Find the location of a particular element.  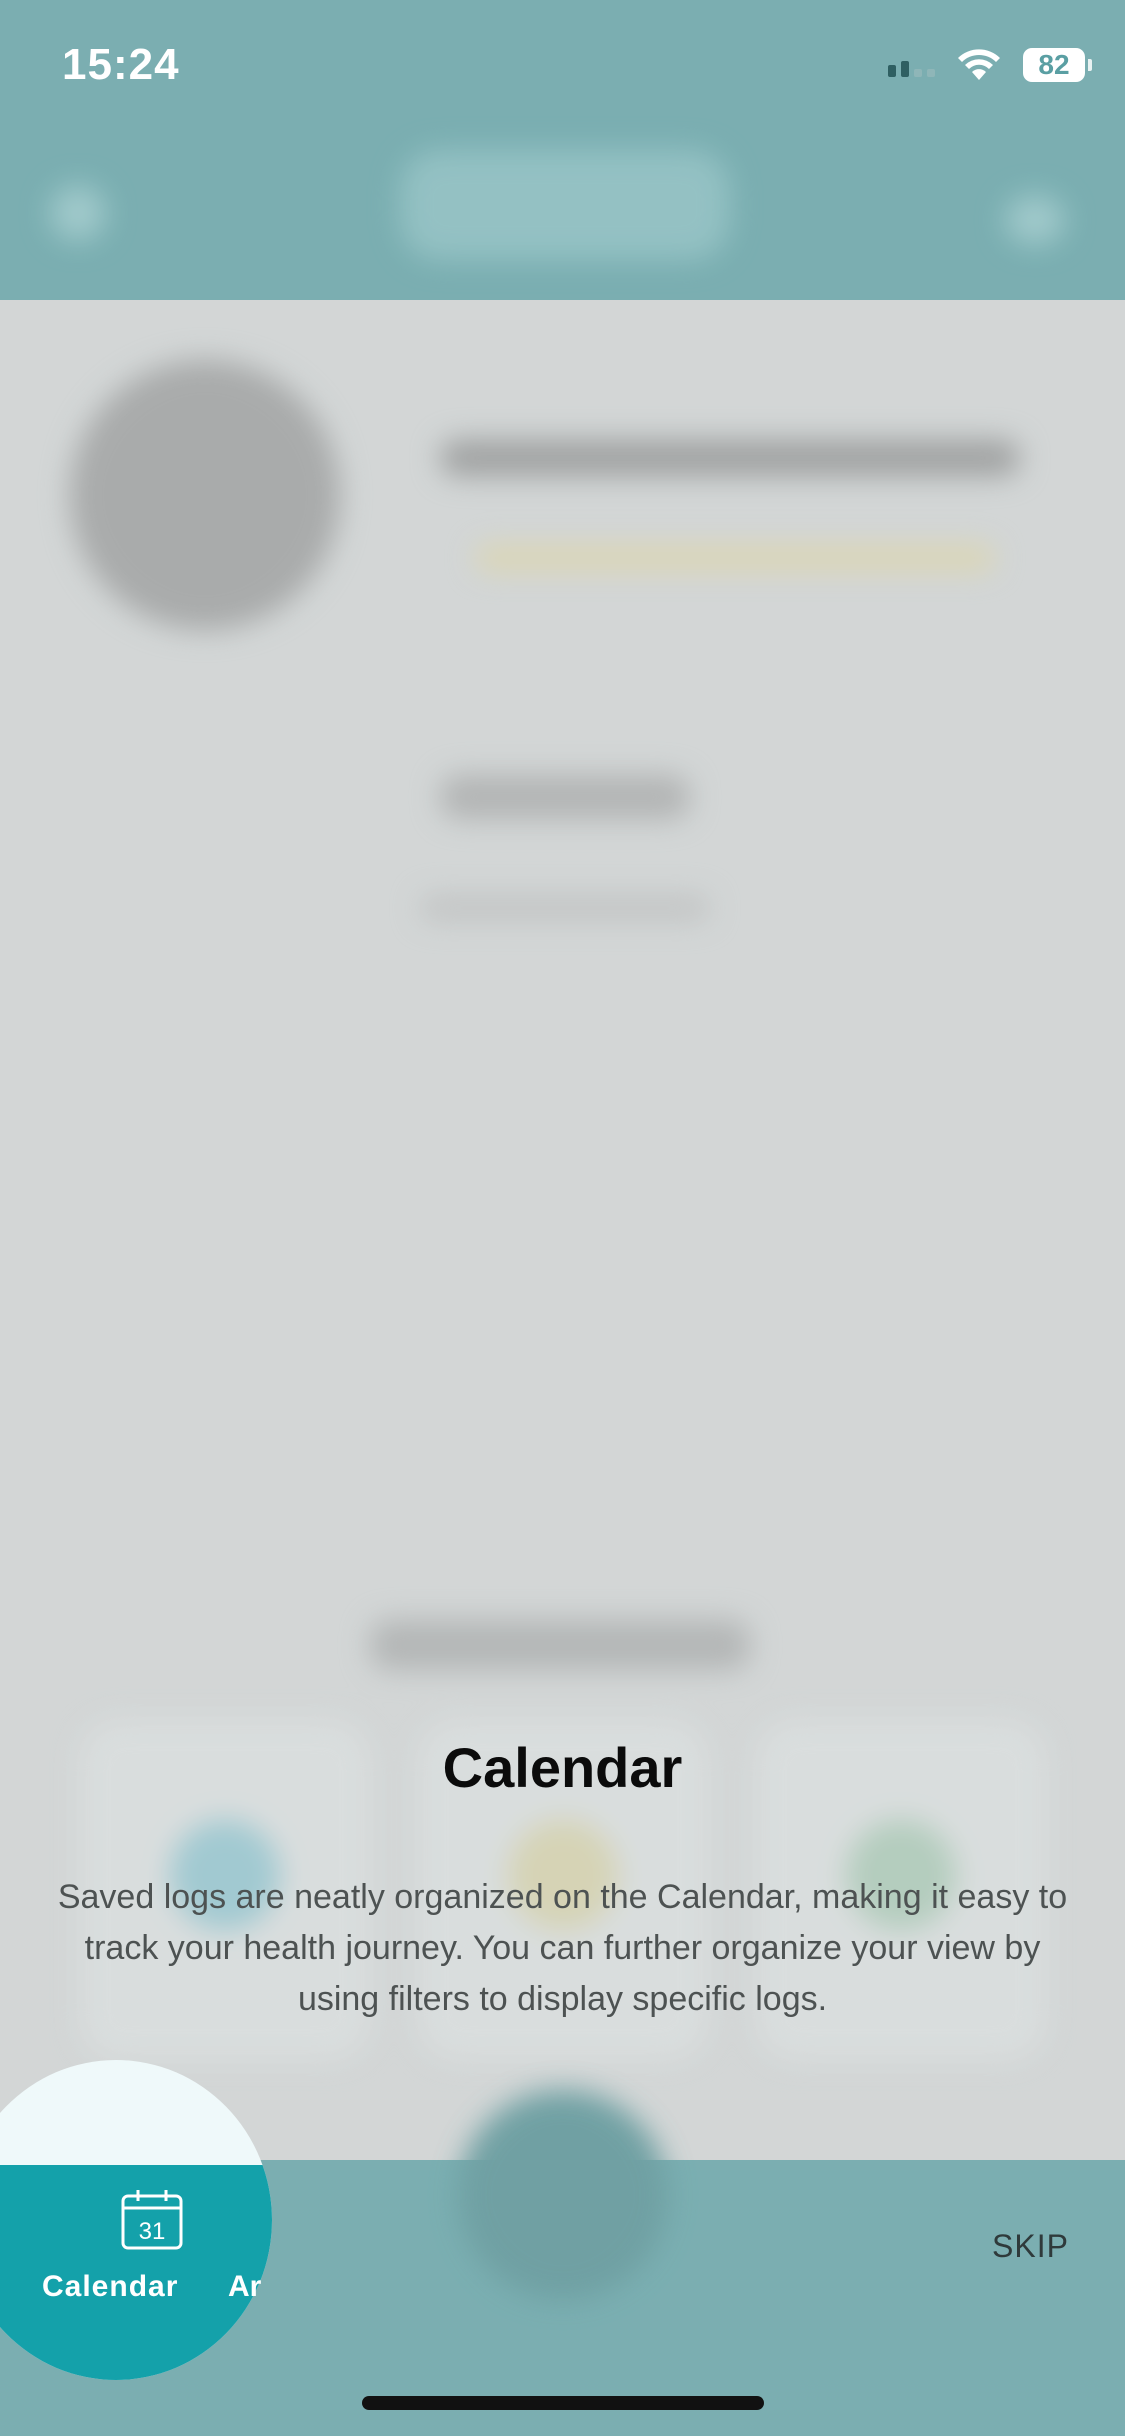

status-bar: 15:24 82 is located at coordinates (562, 70).